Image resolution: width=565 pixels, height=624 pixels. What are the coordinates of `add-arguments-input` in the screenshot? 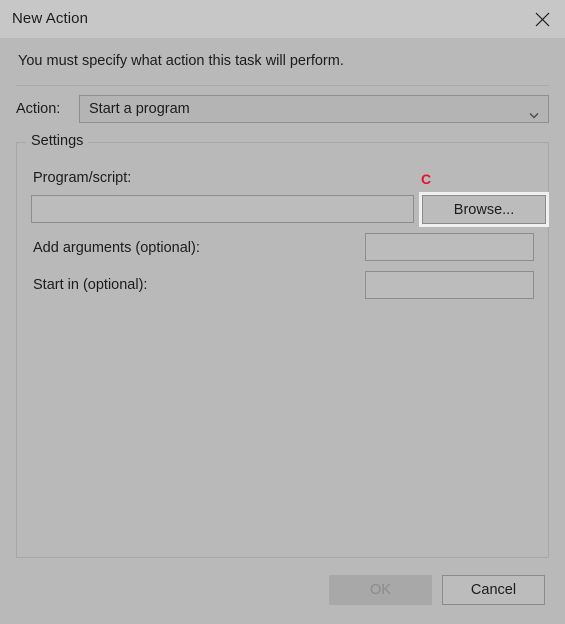 It's located at (449, 247).